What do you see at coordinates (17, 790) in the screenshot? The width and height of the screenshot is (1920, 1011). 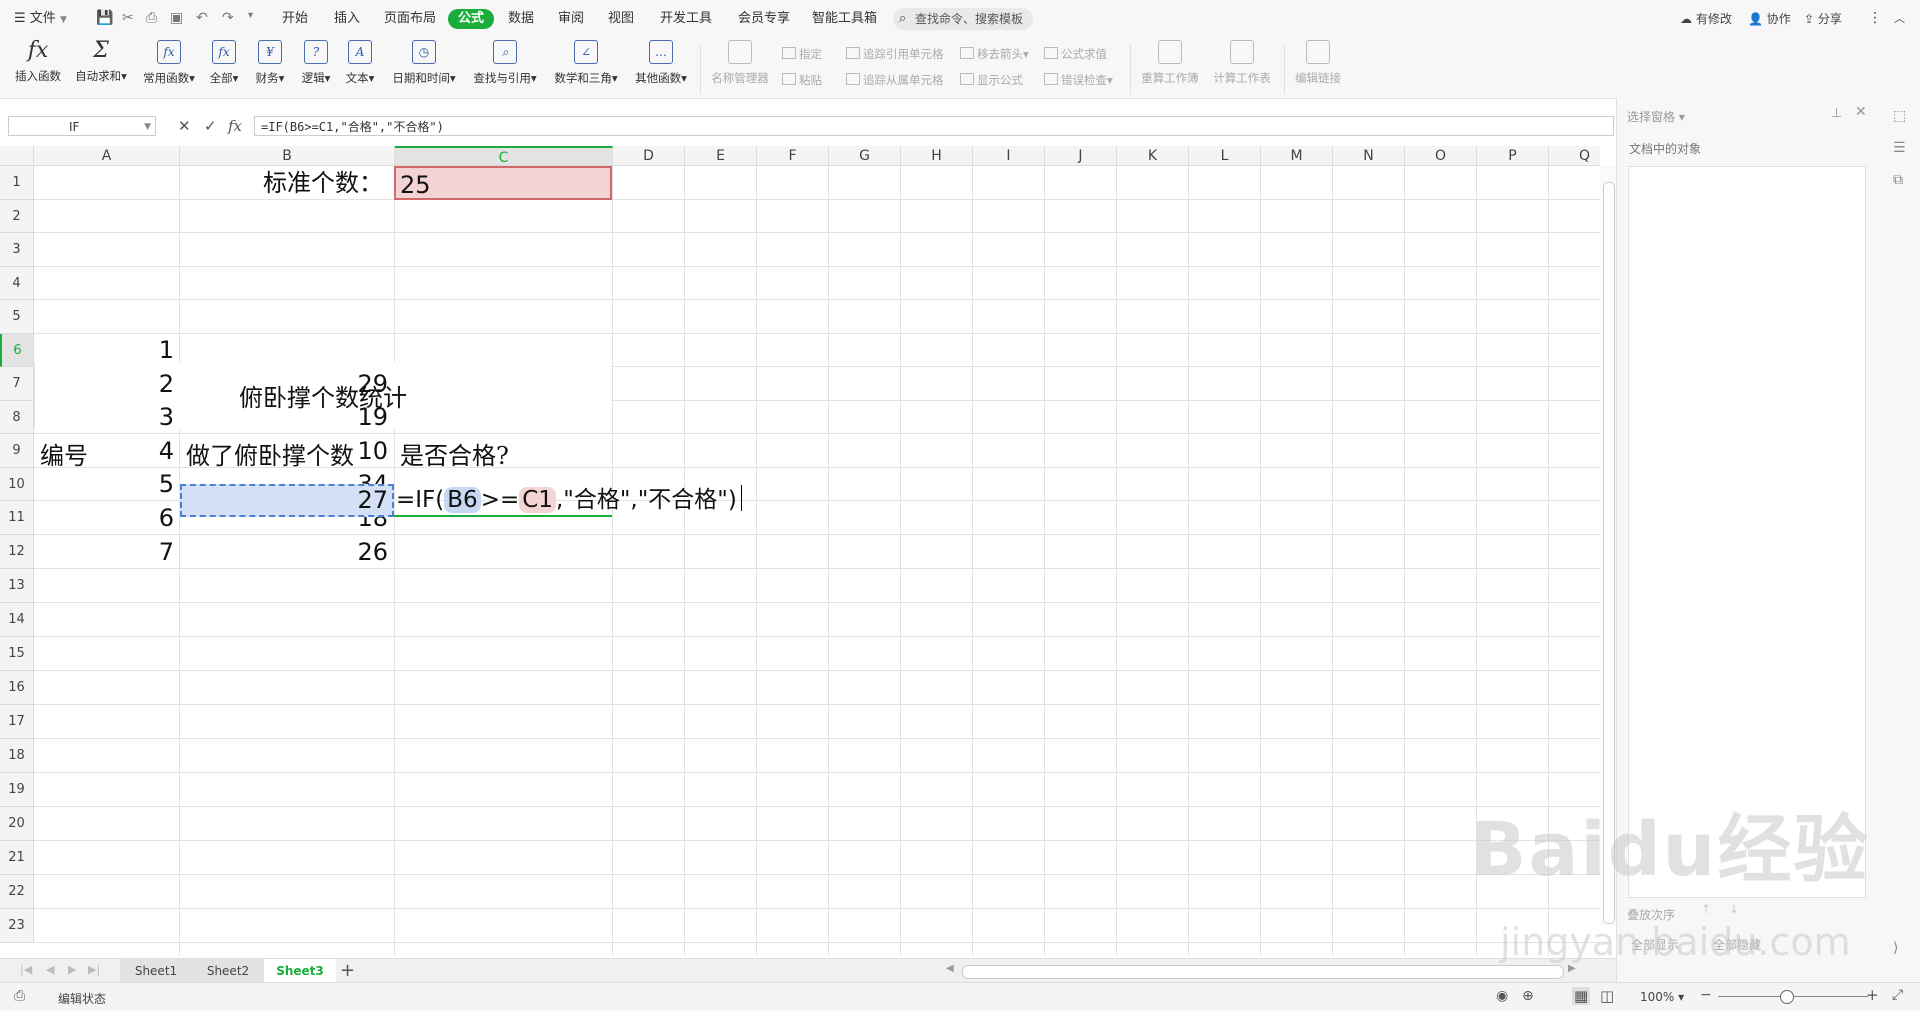 I see `row-header-19: 19` at bounding box center [17, 790].